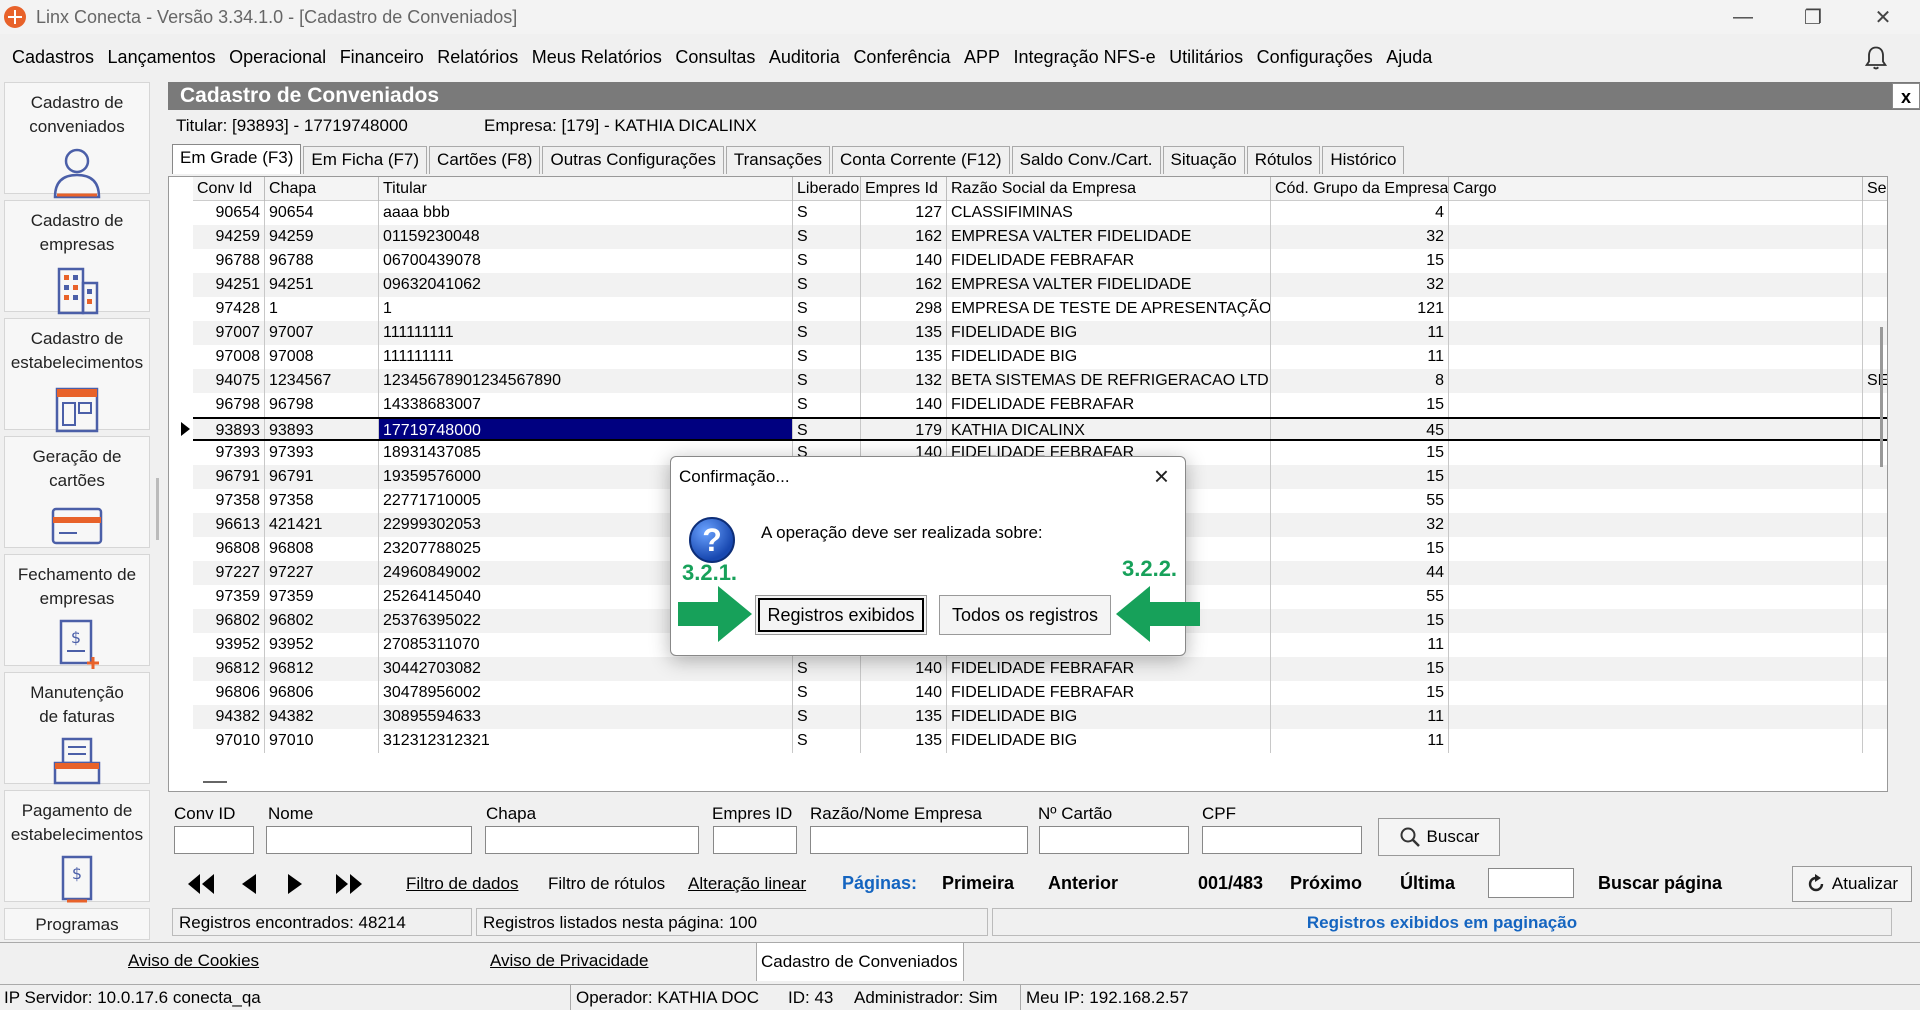  Describe the element at coordinates (1025, 615) in the screenshot. I see `todos-registros-button: Todos os registros` at that location.